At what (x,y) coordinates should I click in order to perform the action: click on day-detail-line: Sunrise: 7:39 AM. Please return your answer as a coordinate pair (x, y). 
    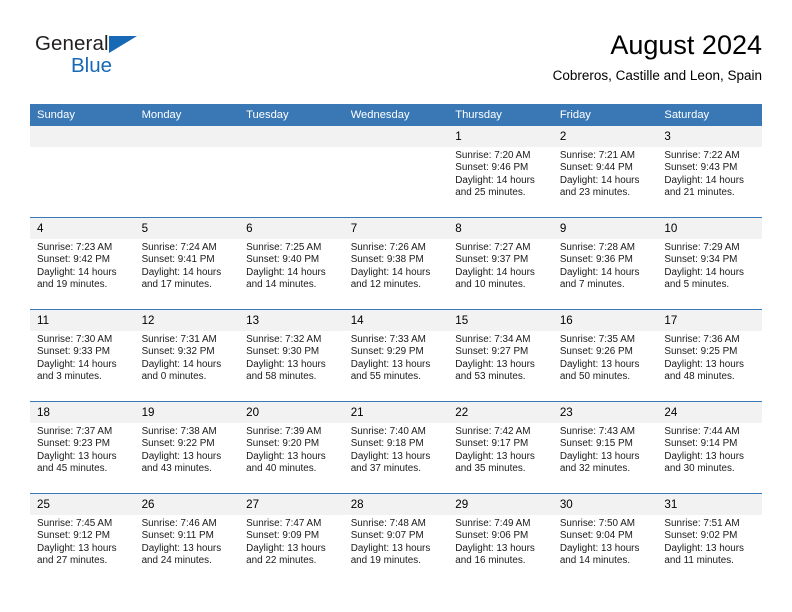
    Looking at the image, I should click on (284, 431).